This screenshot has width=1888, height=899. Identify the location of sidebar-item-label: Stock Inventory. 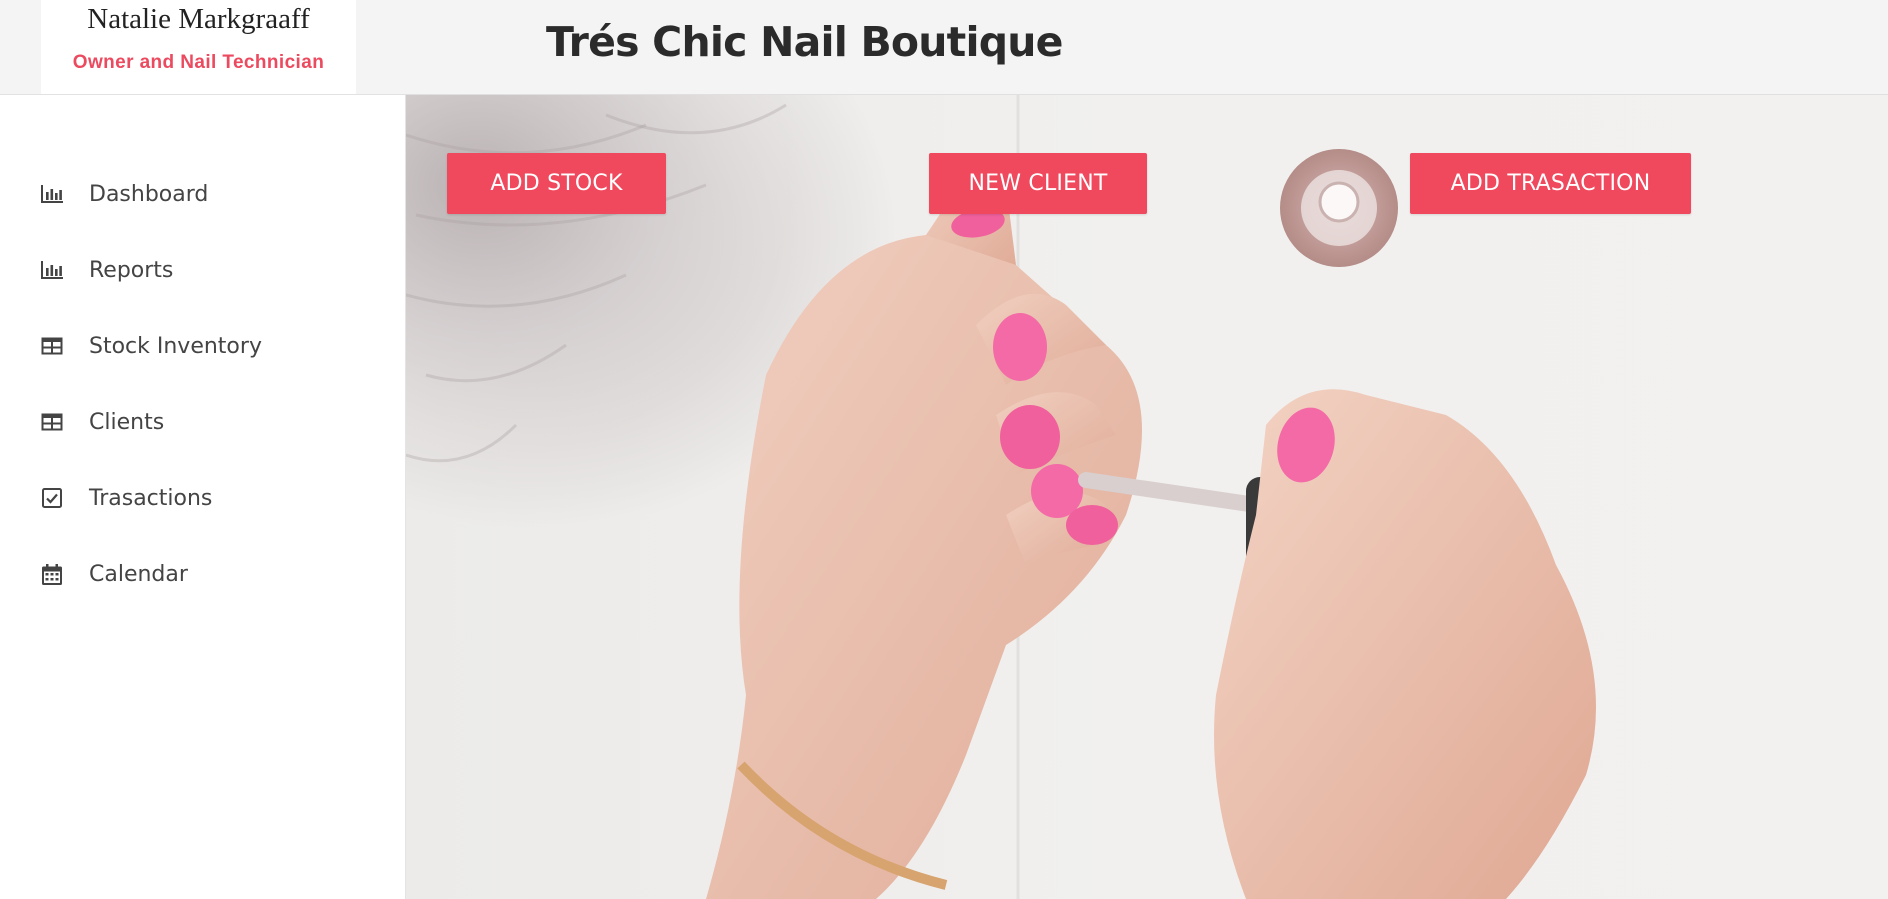
(175, 346).